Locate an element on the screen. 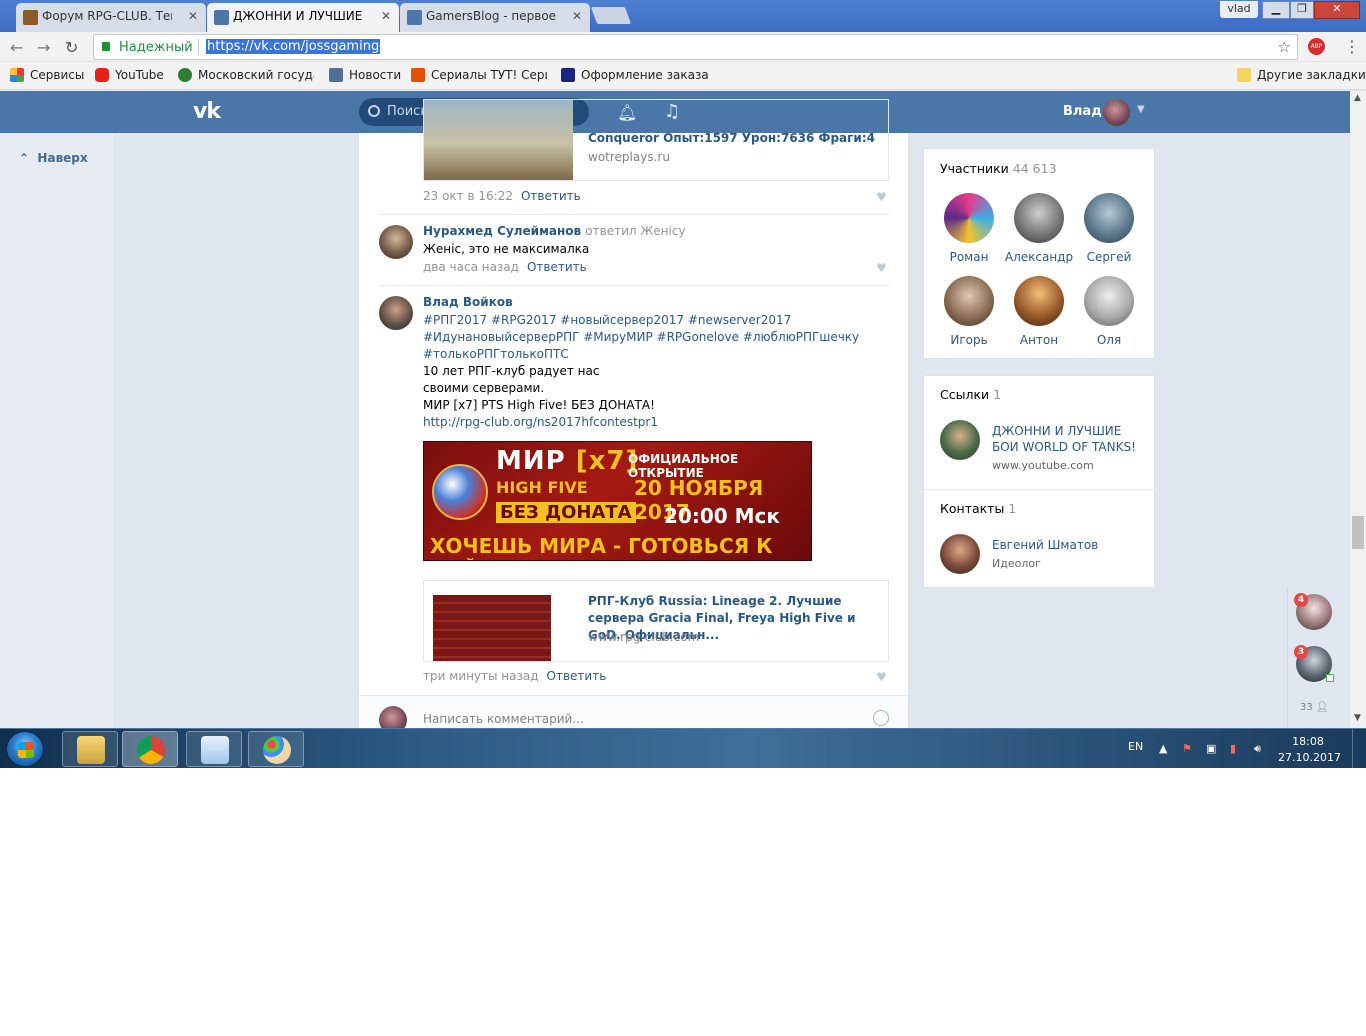  forward-arrow-icon: → is located at coordinates (43, 47).